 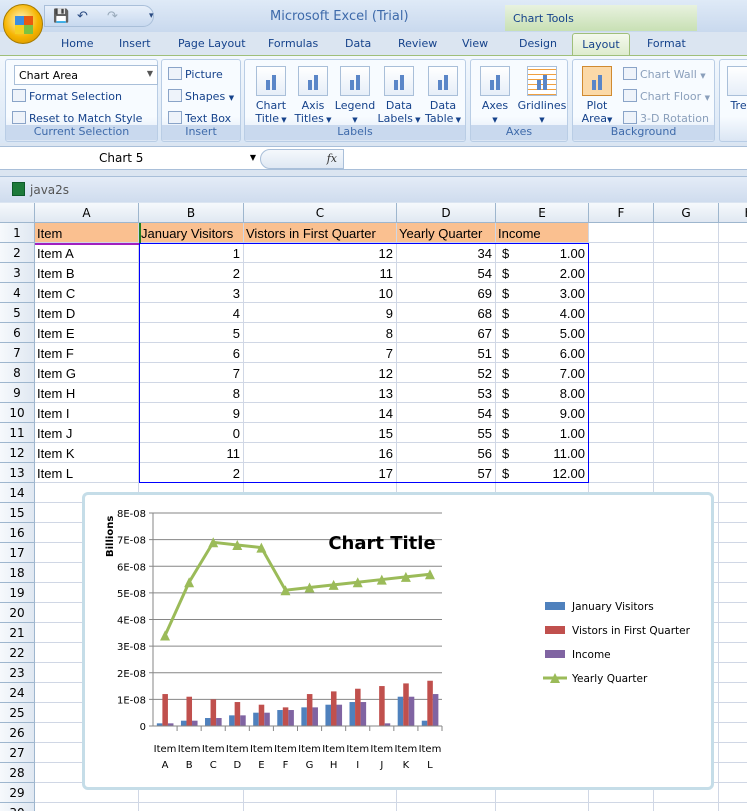 What do you see at coordinates (86, 75) in the screenshot?
I see `chart-element-dropdown: Chart Area ▼` at bounding box center [86, 75].